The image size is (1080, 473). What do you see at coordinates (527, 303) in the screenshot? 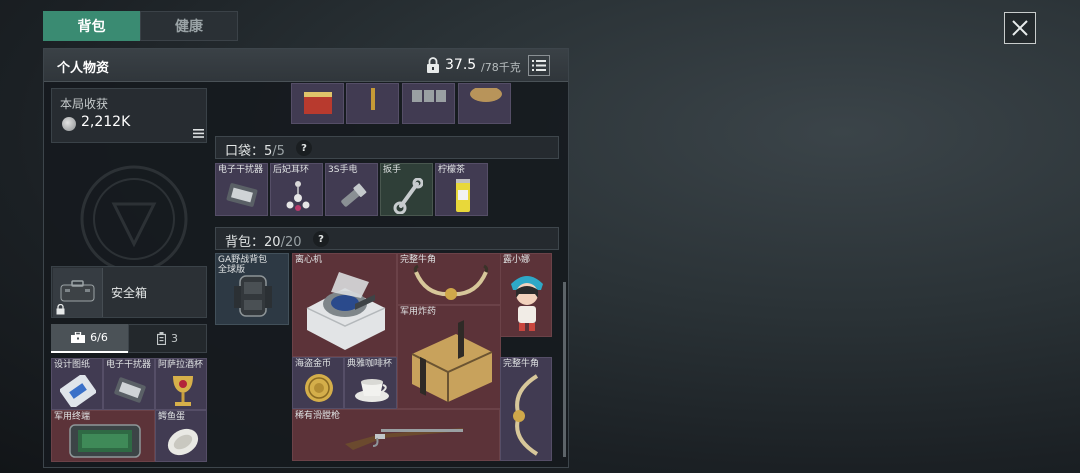
I see `doll-icon` at bounding box center [527, 303].